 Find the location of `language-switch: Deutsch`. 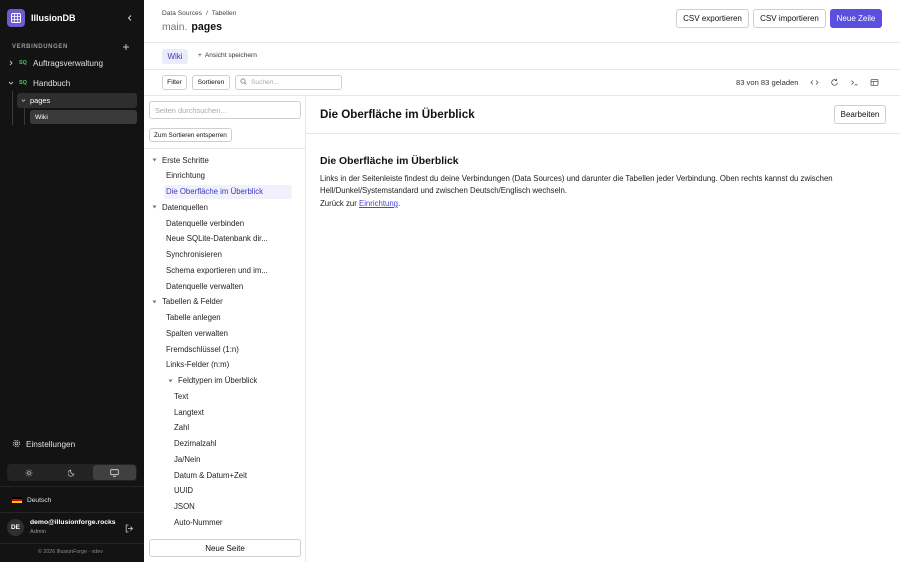

language-switch: Deutsch is located at coordinates (31, 500).